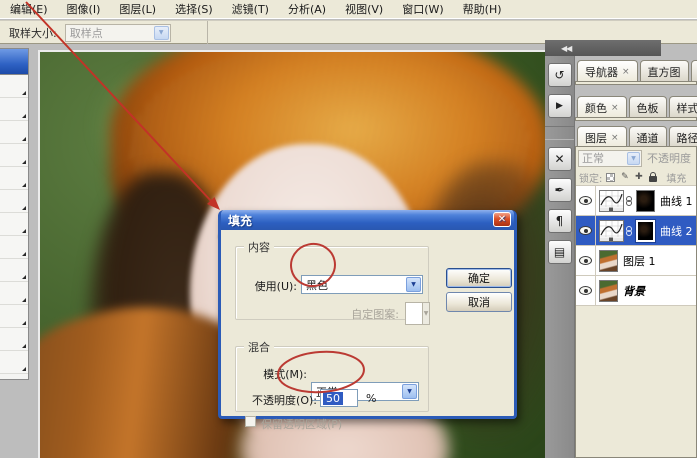  I want to click on layer-row-curves-1: 曲线 1, so click(636, 201).